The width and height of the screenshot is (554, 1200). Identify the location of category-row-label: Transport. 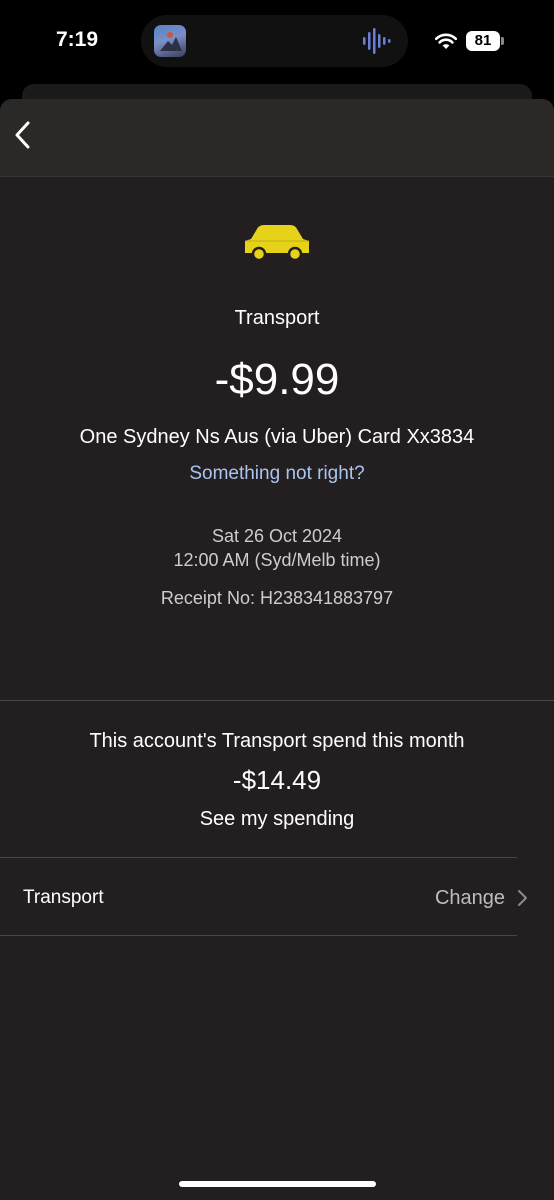
(63, 897).